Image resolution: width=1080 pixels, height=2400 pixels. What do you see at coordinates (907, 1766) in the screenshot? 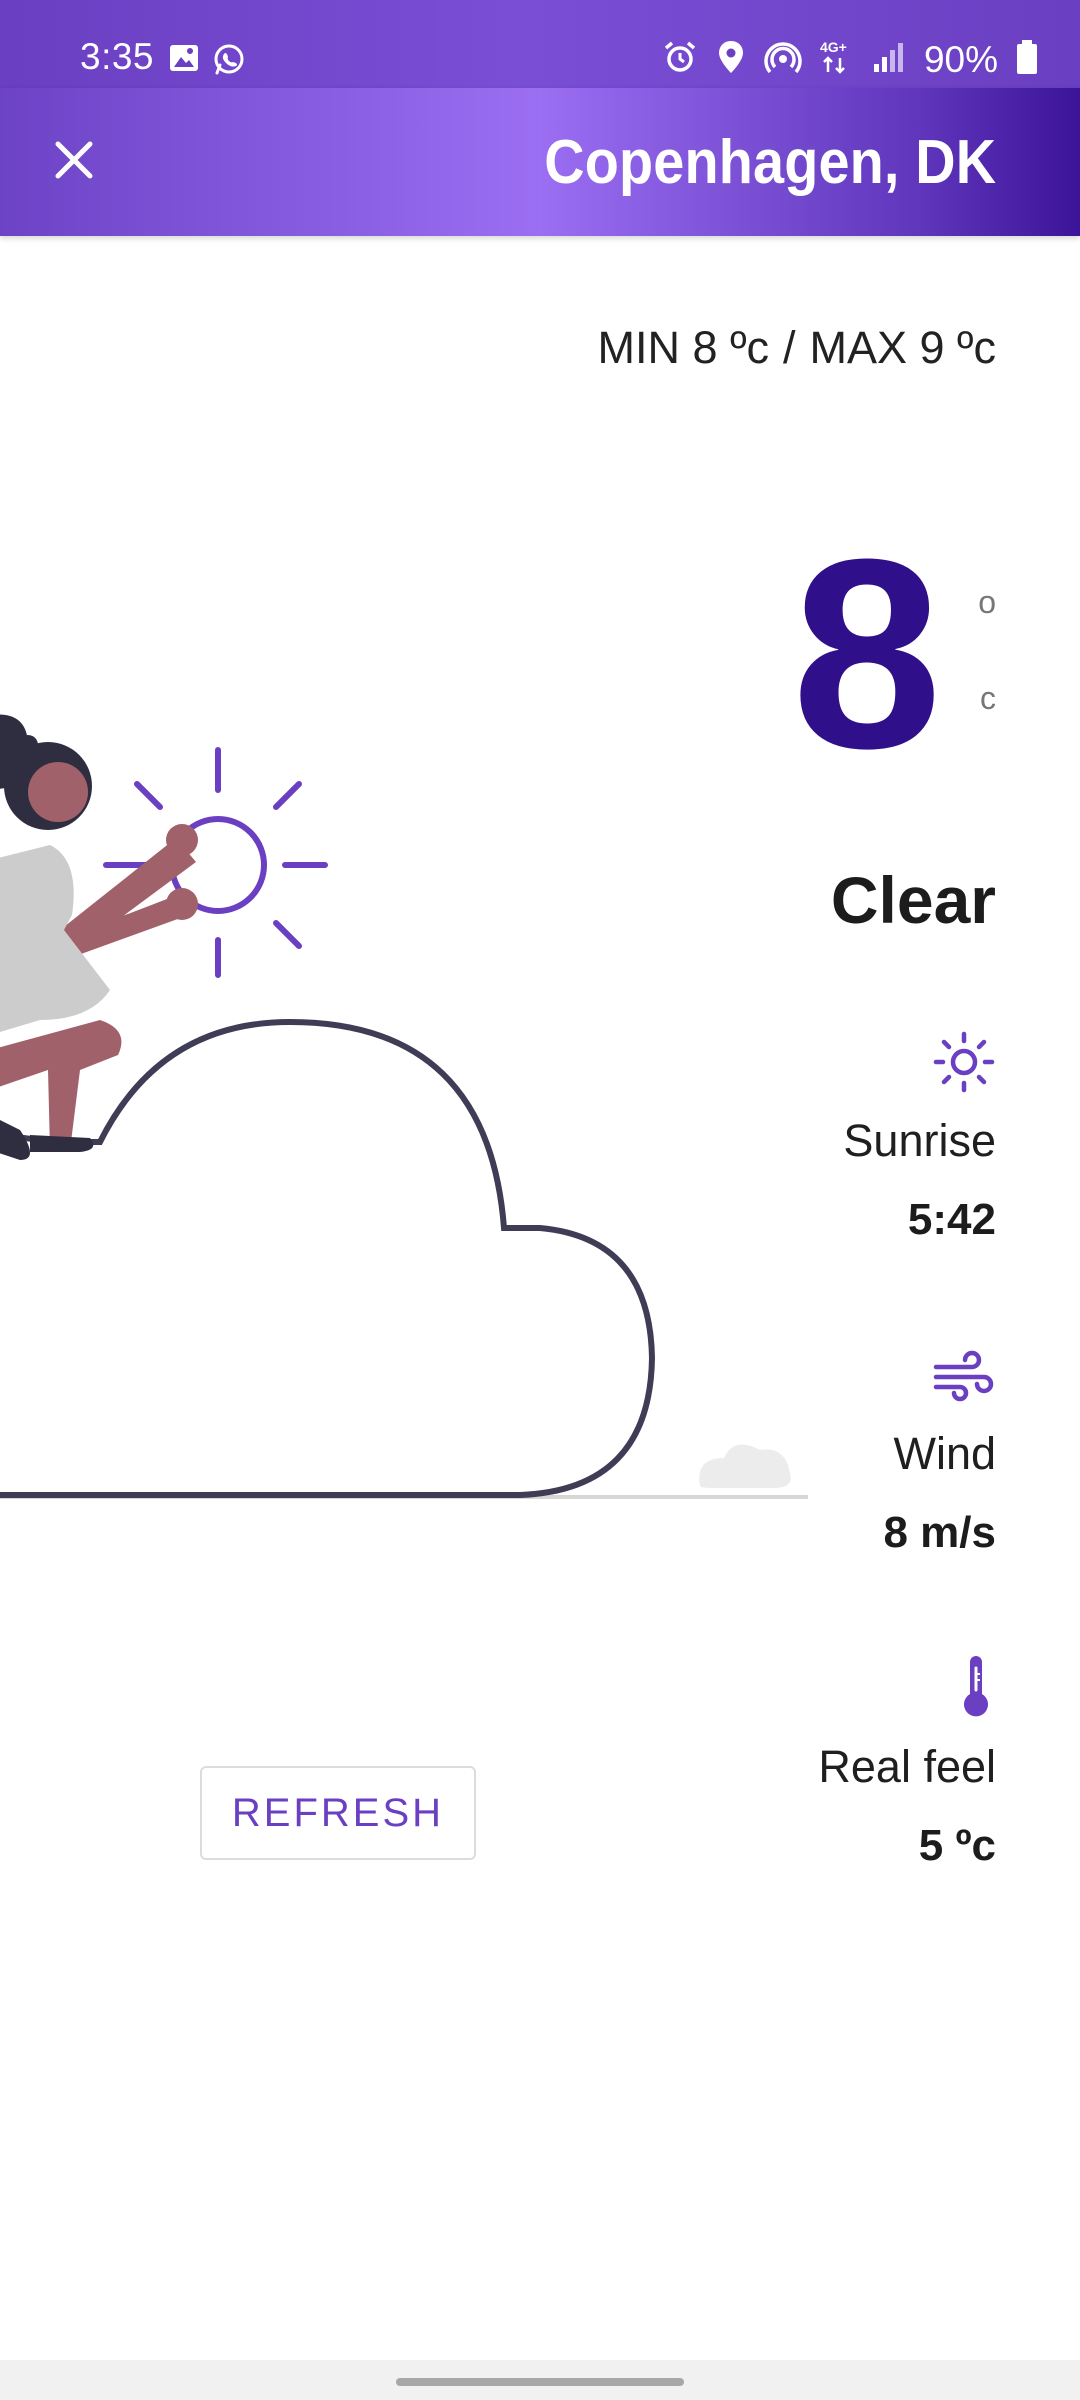
I see `real-feel-label: Real feel` at bounding box center [907, 1766].